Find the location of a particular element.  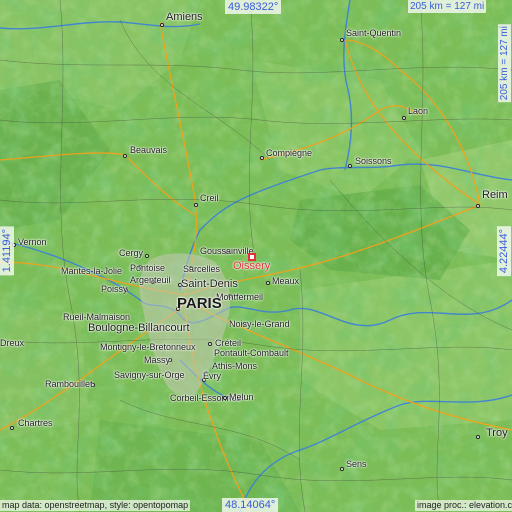

place-label-noisy-le-grand: Noisy-le-Grand is located at coordinates (259, 324).